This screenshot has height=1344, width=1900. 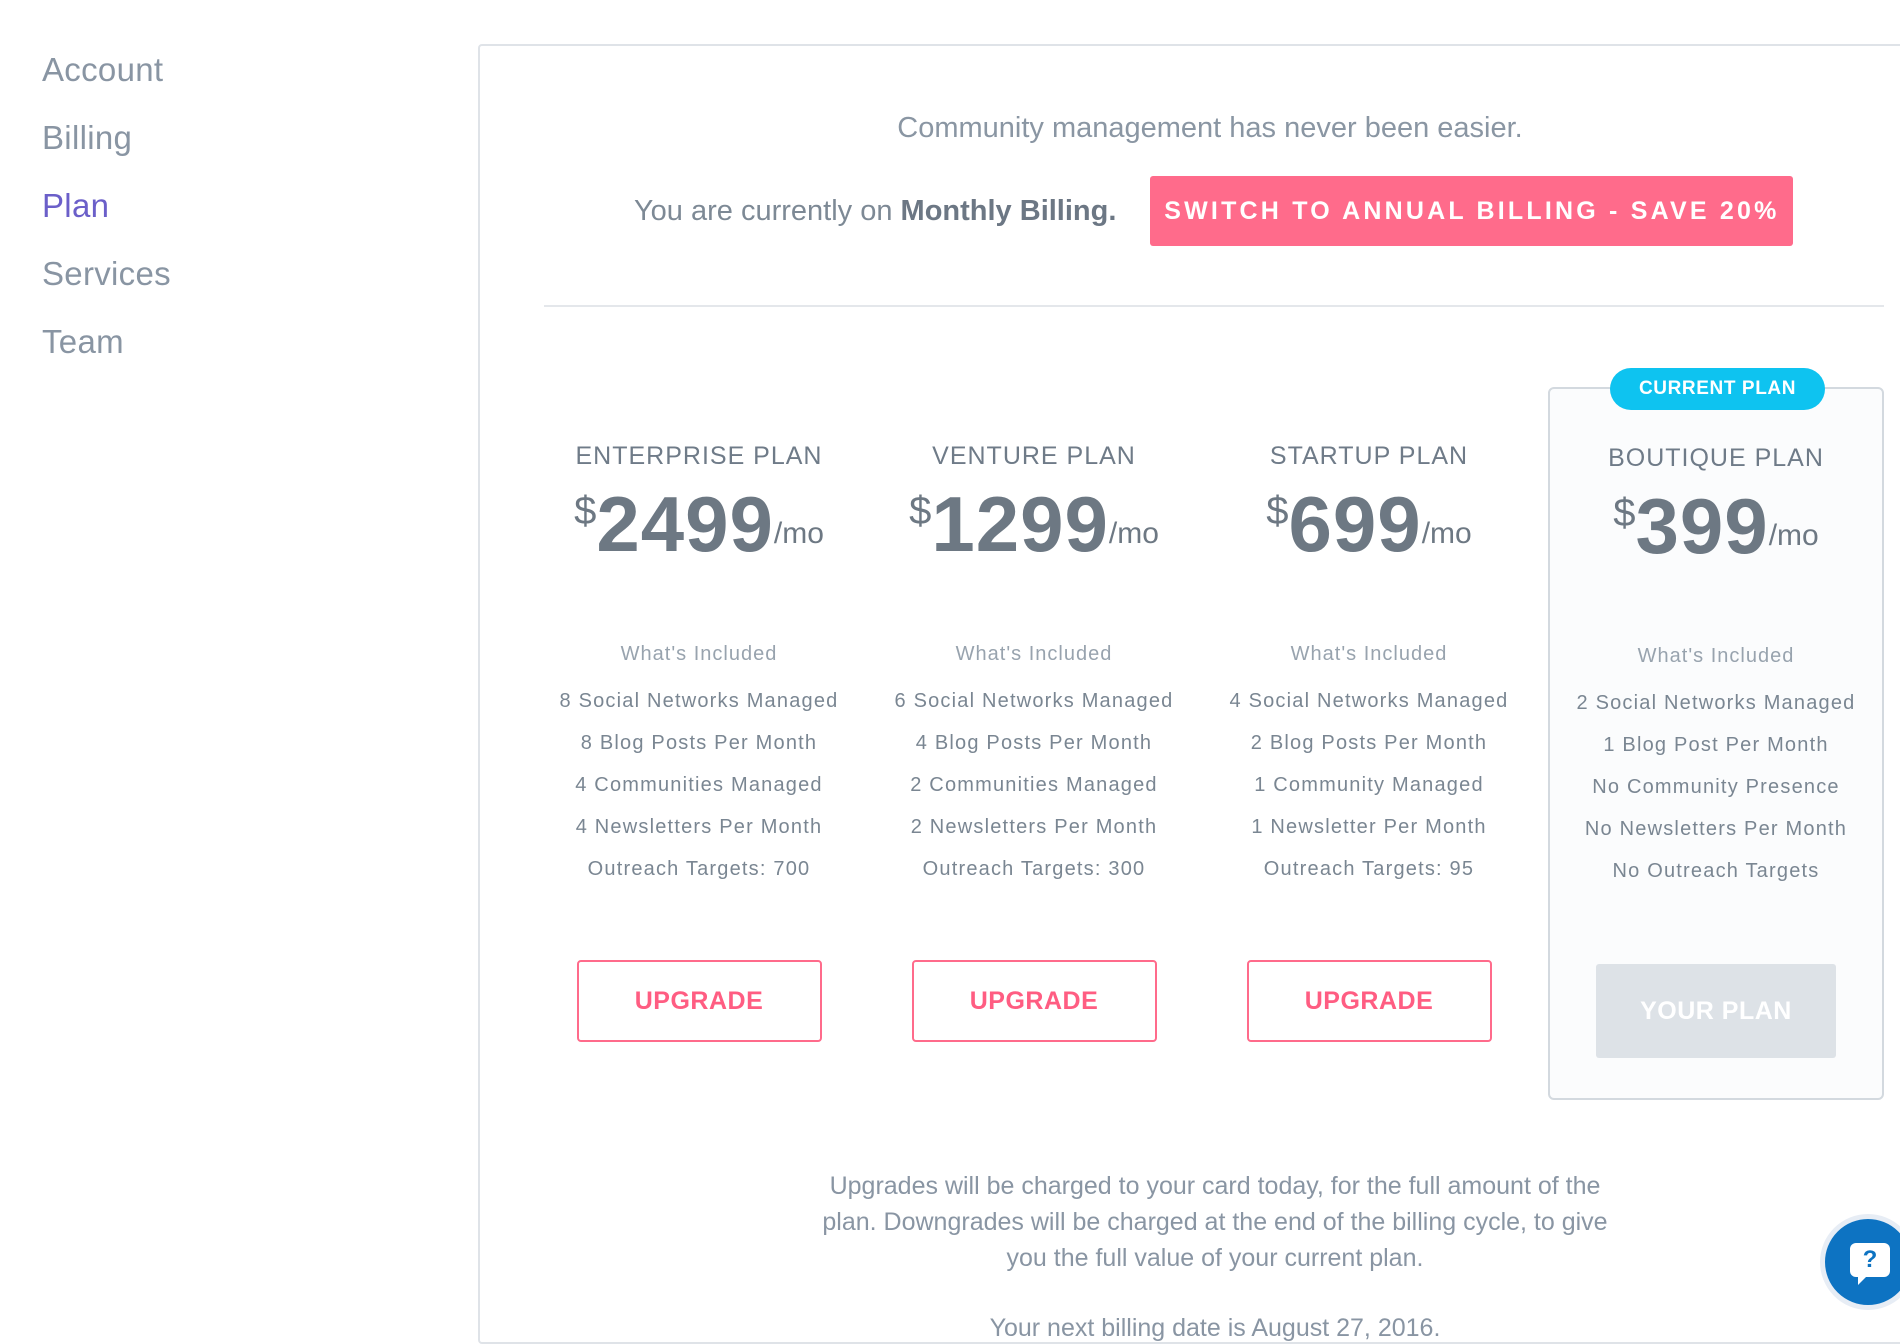 I want to click on feature-item: 2 Communities Managed, so click(x=1034, y=785).